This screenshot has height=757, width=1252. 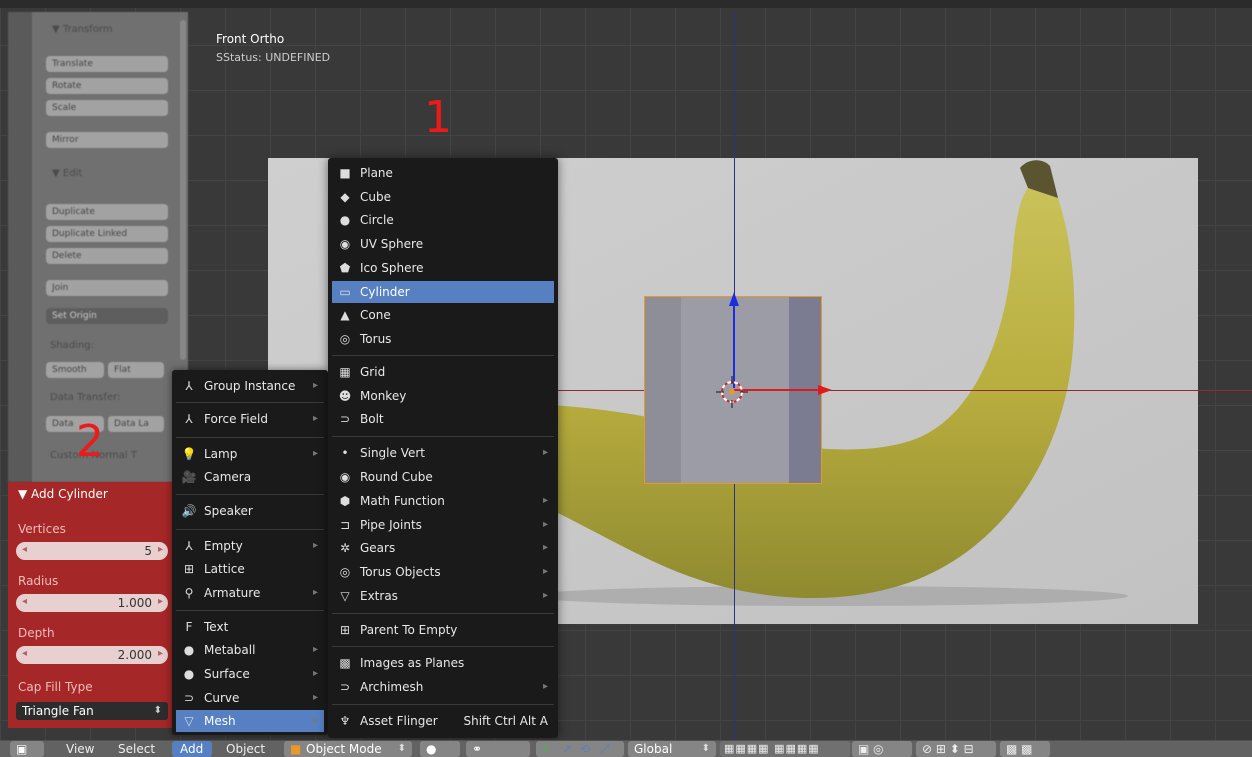 What do you see at coordinates (345, 372) in the screenshot?
I see `grid-icon: ▦` at bounding box center [345, 372].